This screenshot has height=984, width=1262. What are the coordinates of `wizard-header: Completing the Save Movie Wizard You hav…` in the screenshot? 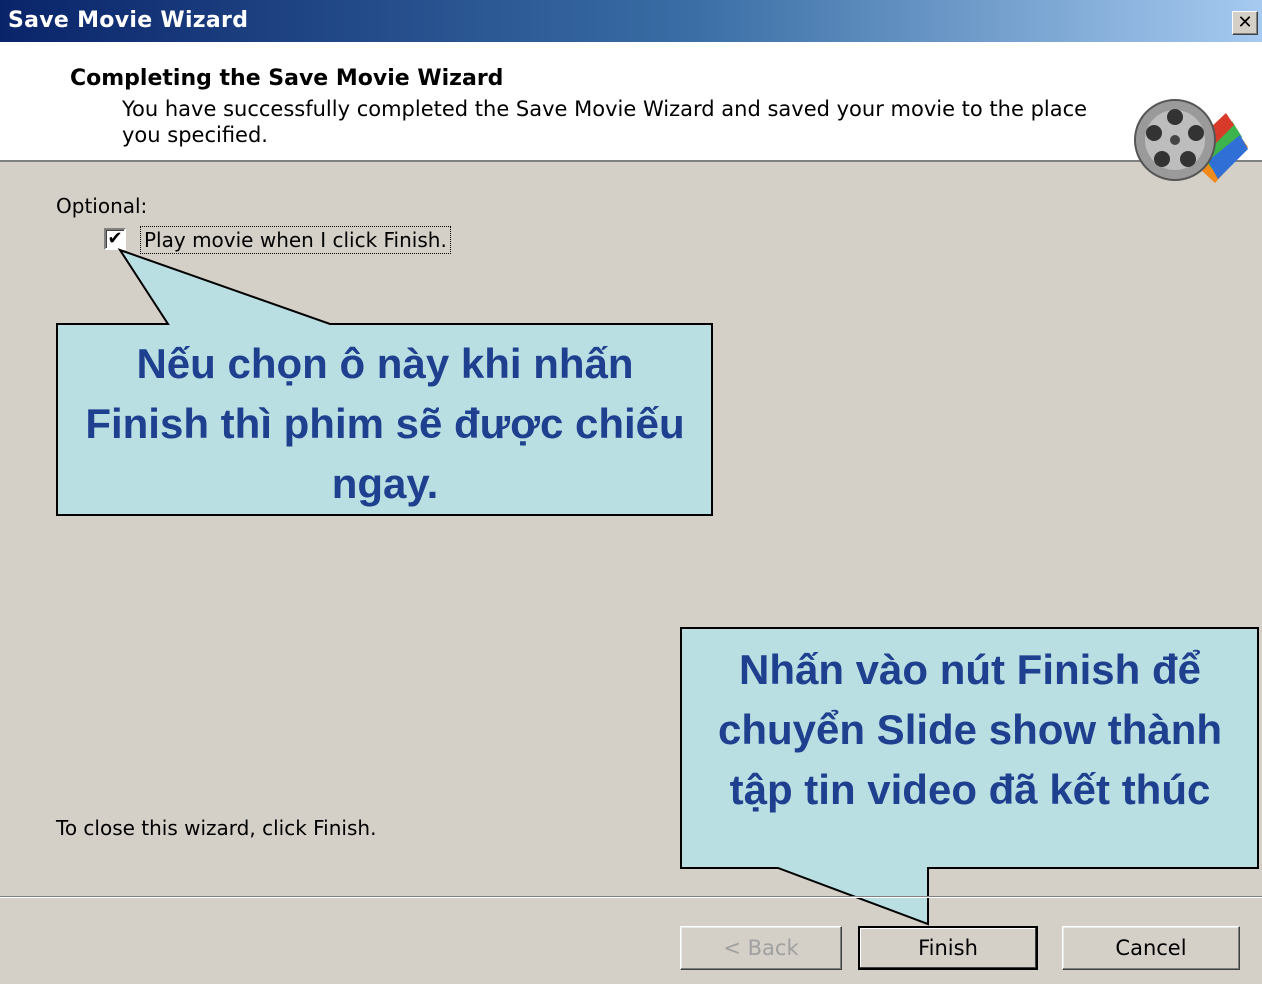 It's located at (631, 112).